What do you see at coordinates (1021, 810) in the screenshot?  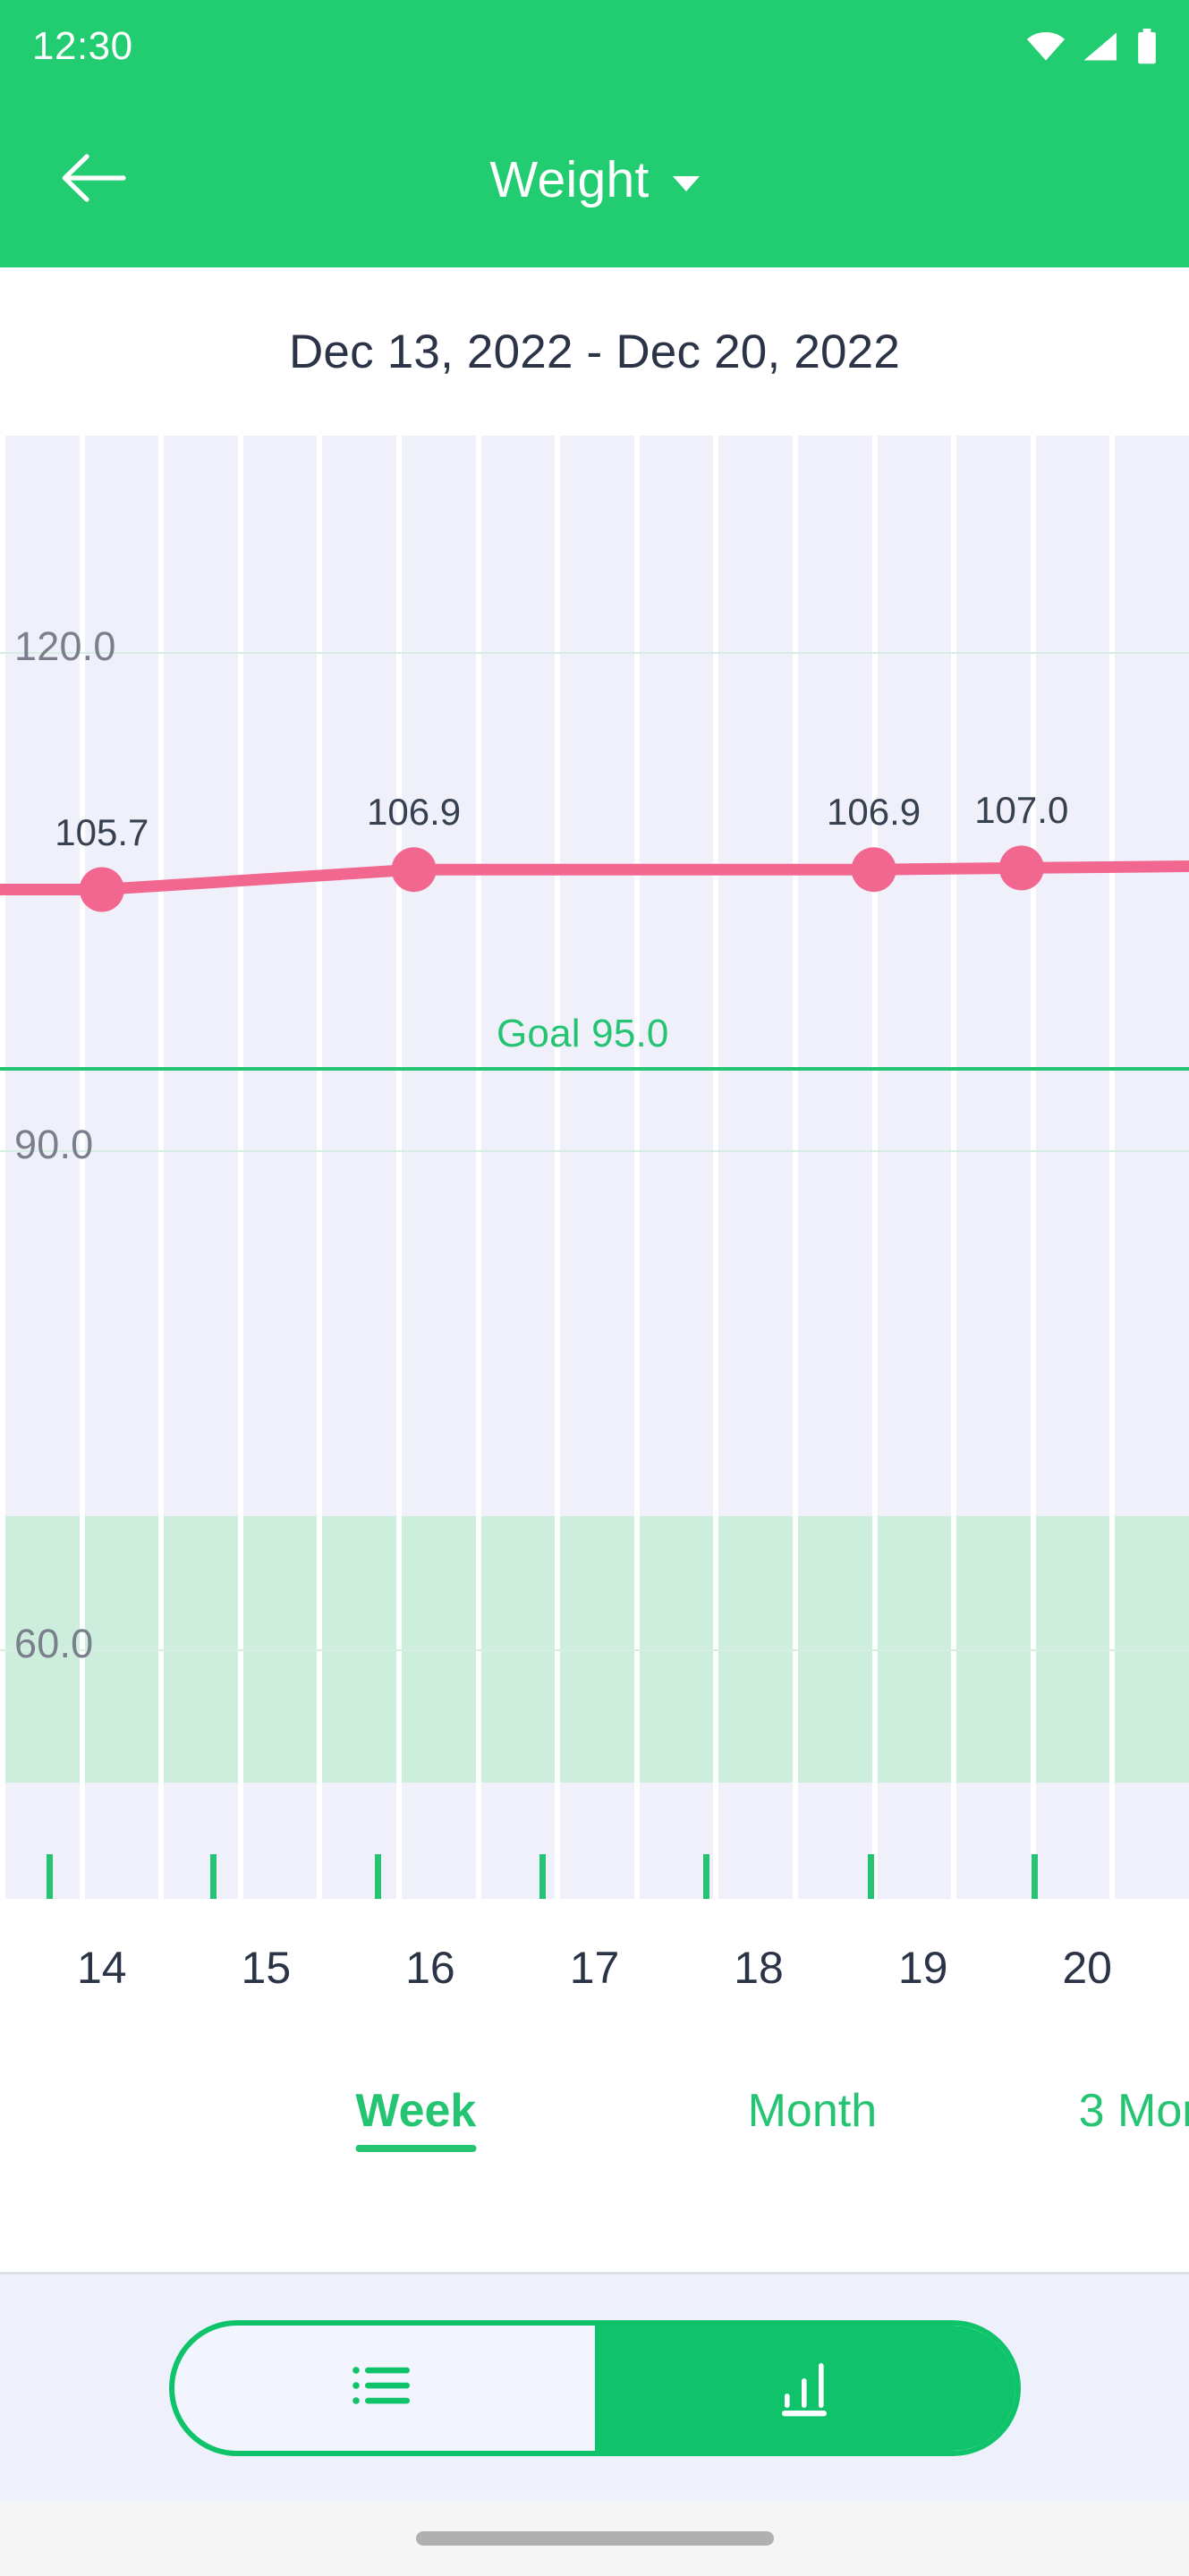 I see `data-point-label: 107.0` at bounding box center [1021, 810].